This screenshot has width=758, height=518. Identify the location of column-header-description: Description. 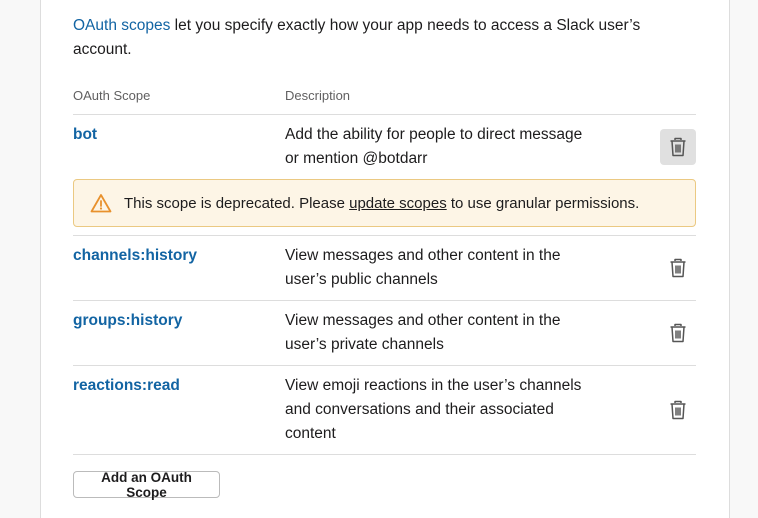
(318, 95).